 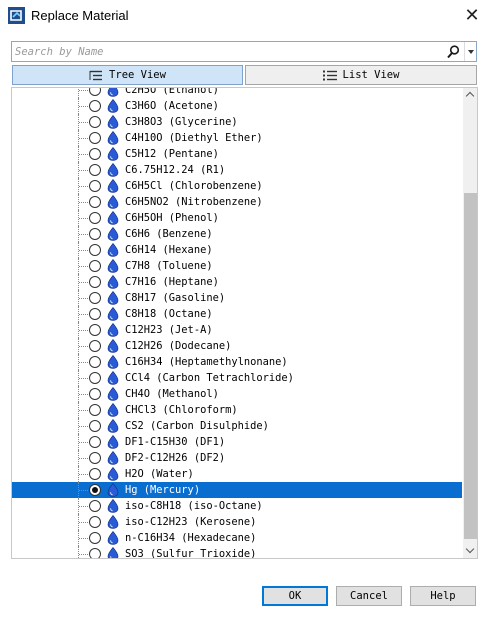 I want to click on app-logo-icon, so click(x=16, y=15).